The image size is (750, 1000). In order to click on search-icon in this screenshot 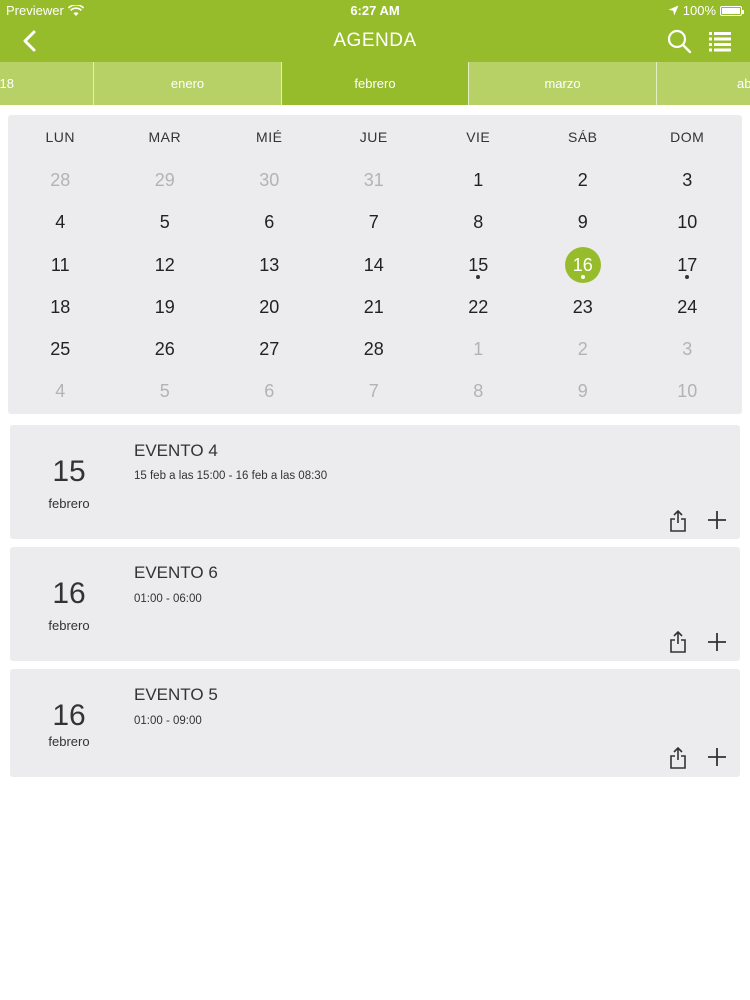, I will do `click(679, 41)`.